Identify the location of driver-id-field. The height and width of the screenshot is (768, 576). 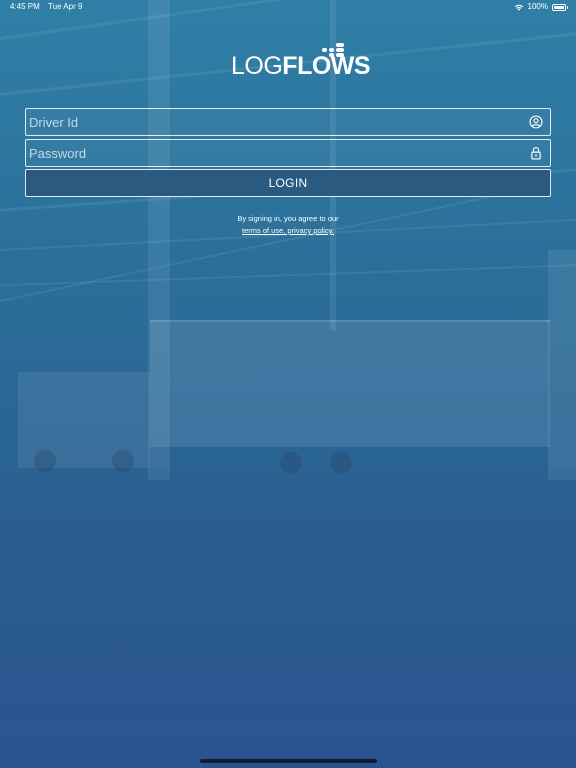
(288, 122).